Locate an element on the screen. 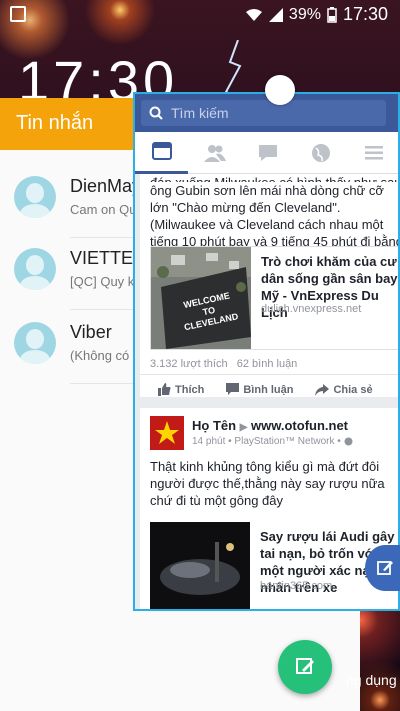  link-thumbnail: WELCOME TO CLEVELAND is located at coordinates (201, 298).